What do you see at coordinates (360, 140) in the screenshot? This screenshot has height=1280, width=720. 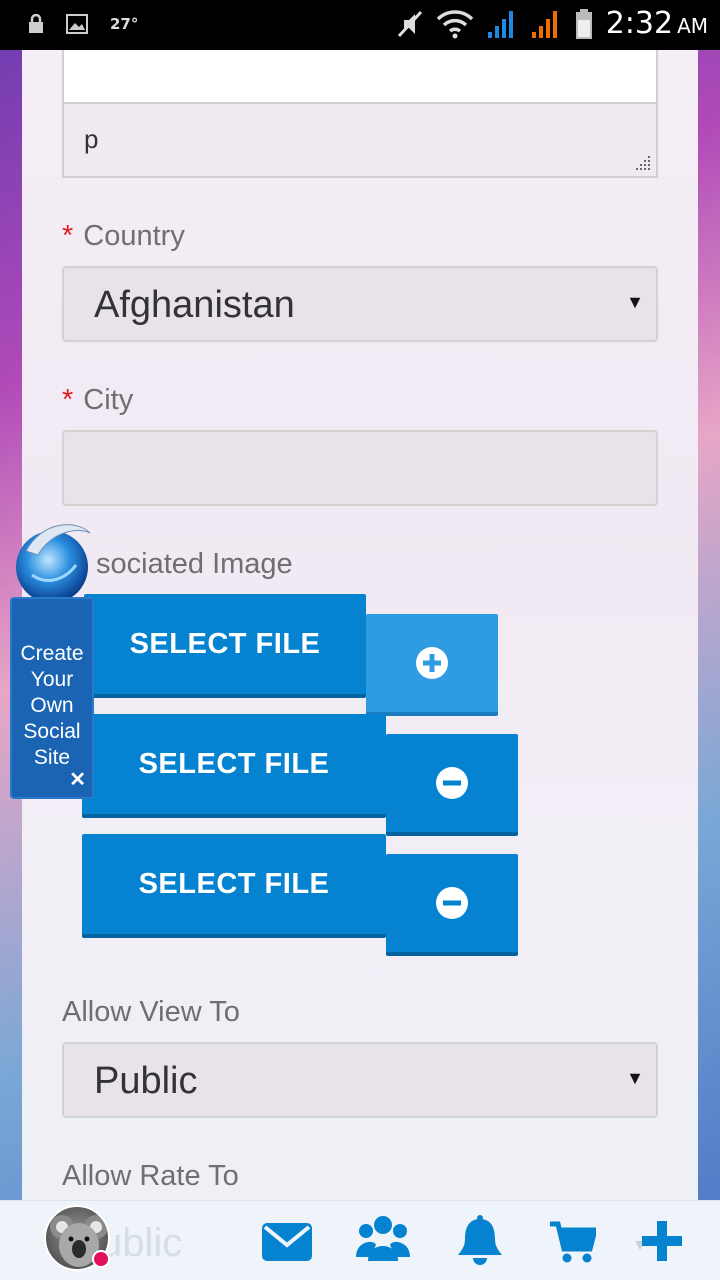 I see `description-textarea: p` at bounding box center [360, 140].